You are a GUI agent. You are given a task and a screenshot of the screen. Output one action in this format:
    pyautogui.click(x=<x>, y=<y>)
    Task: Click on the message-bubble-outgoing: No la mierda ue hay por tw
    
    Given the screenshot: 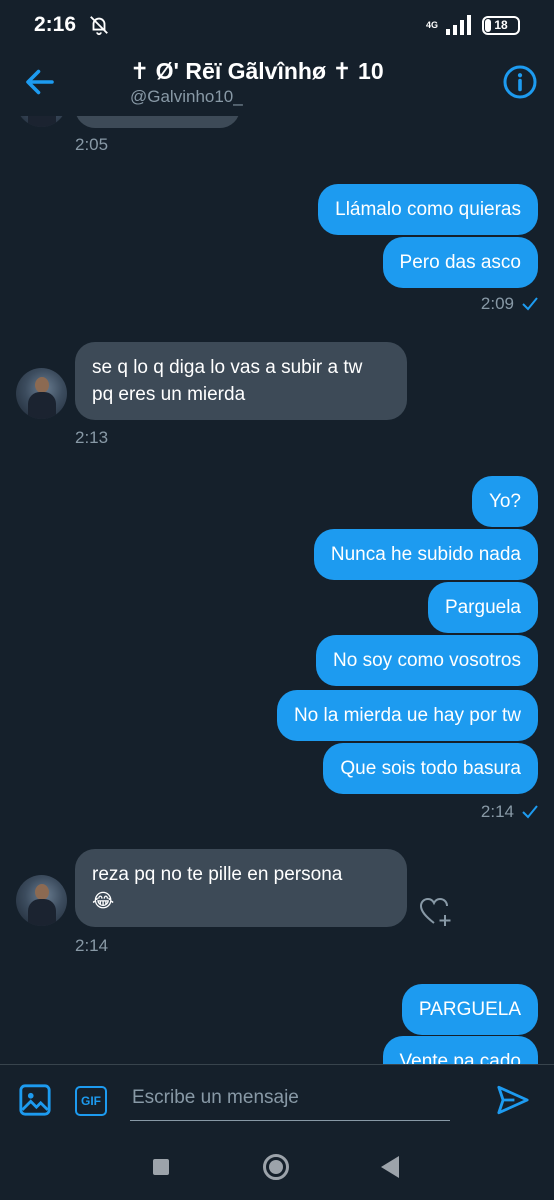 What is the action you would take?
    pyautogui.click(x=407, y=715)
    